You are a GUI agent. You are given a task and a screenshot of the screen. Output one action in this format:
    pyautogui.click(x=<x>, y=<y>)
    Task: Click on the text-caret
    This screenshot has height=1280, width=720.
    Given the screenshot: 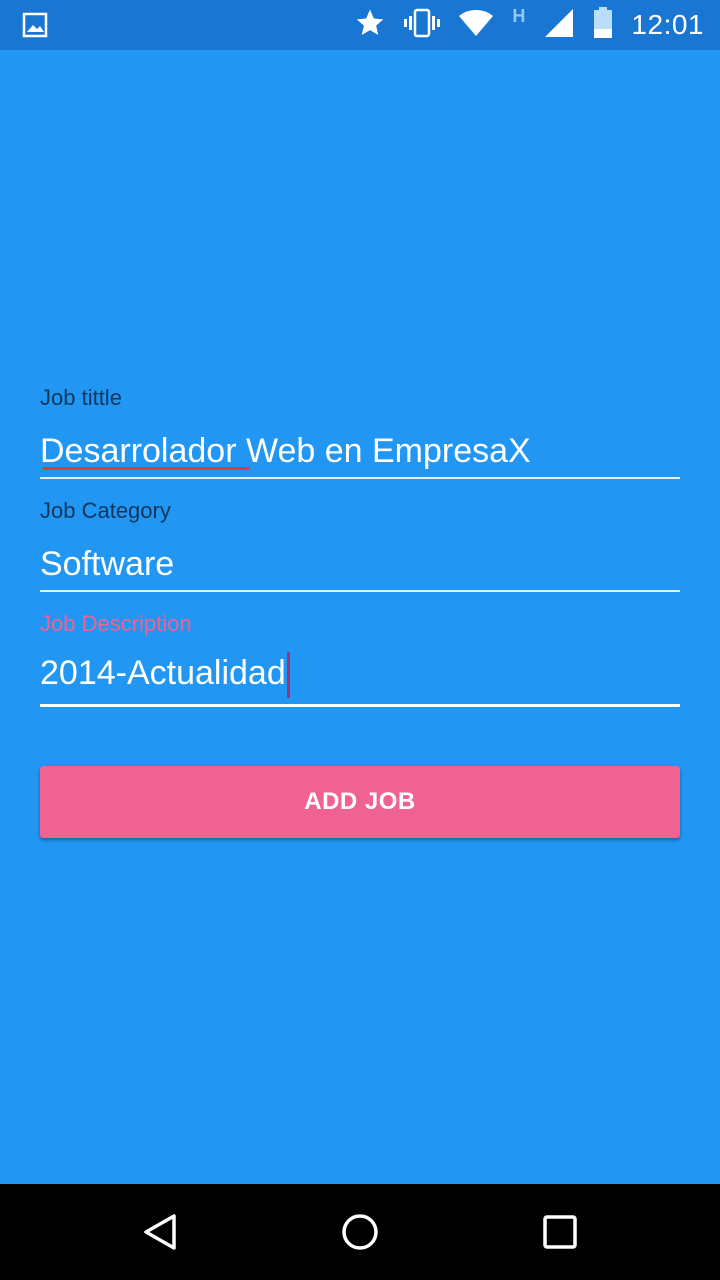 What is the action you would take?
    pyautogui.click(x=288, y=675)
    